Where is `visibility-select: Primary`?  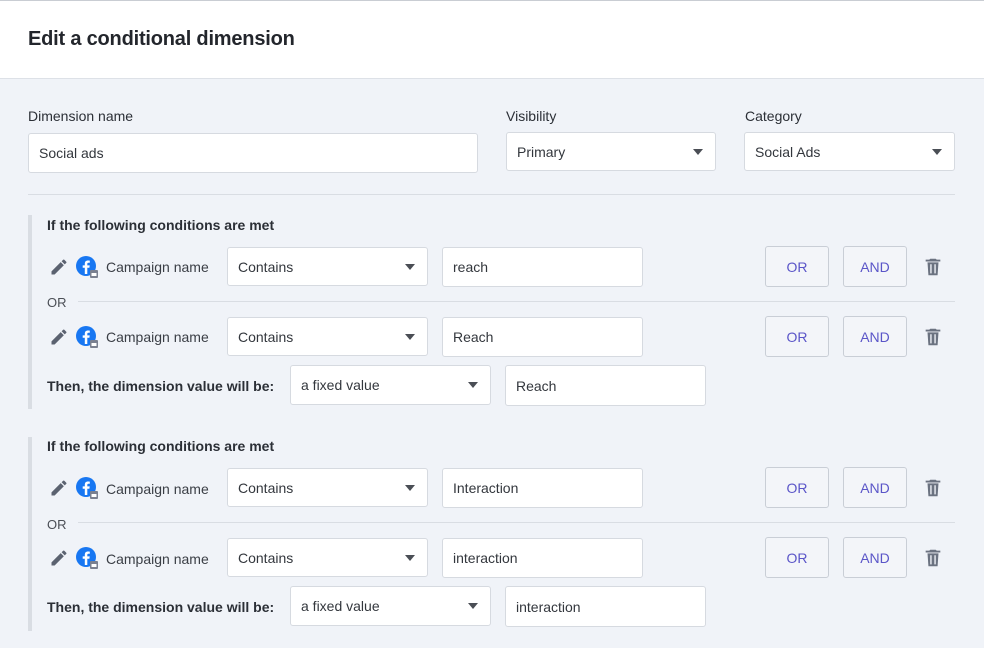
visibility-select: Primary is located at coordinates (611, 151).